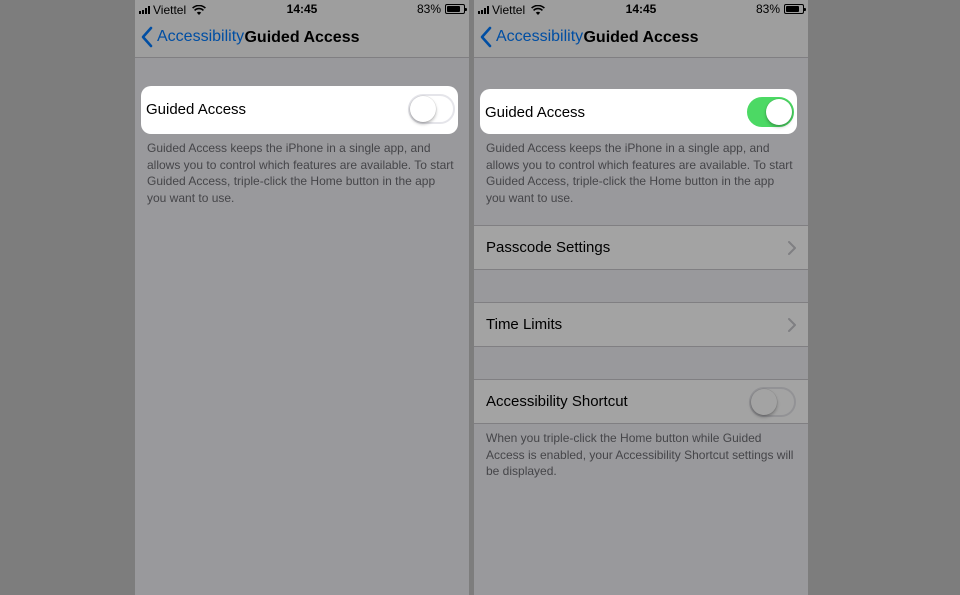  Describe the element at coordinates (641, 324) in the screenshot. I see `time-limits-cell: Time Limits` at that location.